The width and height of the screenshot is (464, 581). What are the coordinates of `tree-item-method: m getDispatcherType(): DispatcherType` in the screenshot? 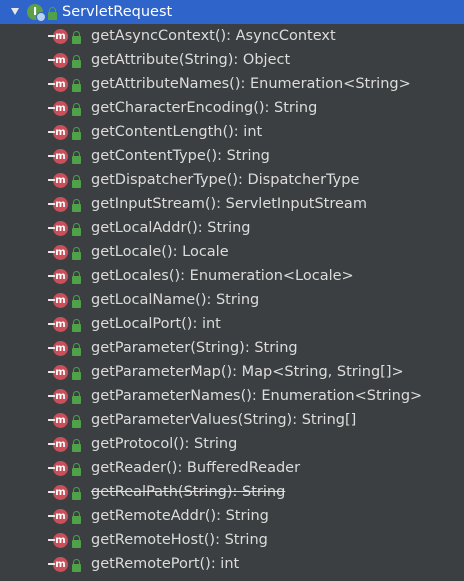 It's located at (232, 180).